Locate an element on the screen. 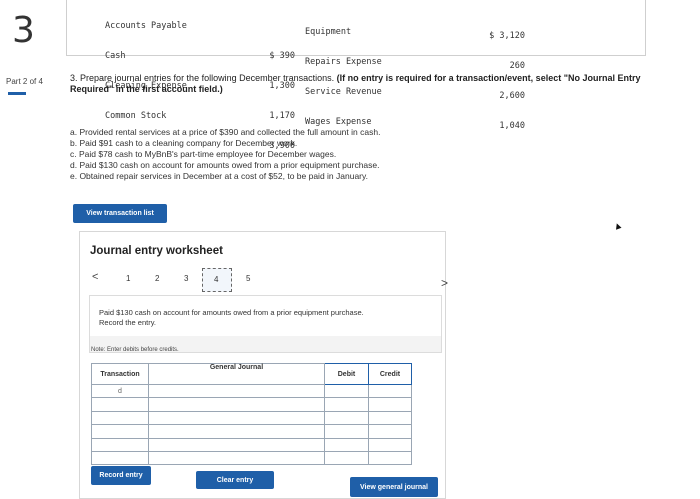 This screenshot has height=499, width=700. account-value: 1,040 is located at coordinates (512, 126).